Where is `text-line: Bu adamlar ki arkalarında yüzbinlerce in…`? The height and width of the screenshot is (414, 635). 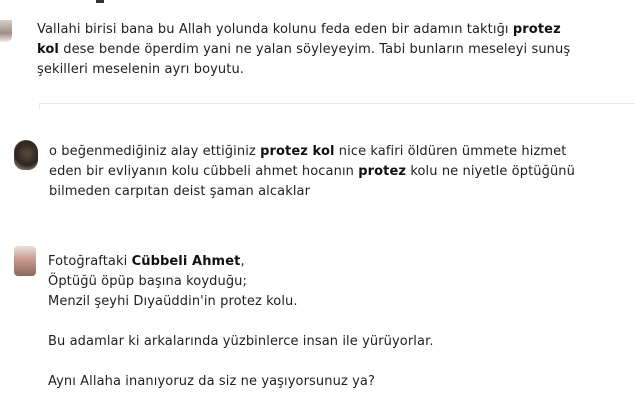 text-line: Bu adamlar ki arkalarında yüzbinlerce in… is located at coordinates (241, 341).